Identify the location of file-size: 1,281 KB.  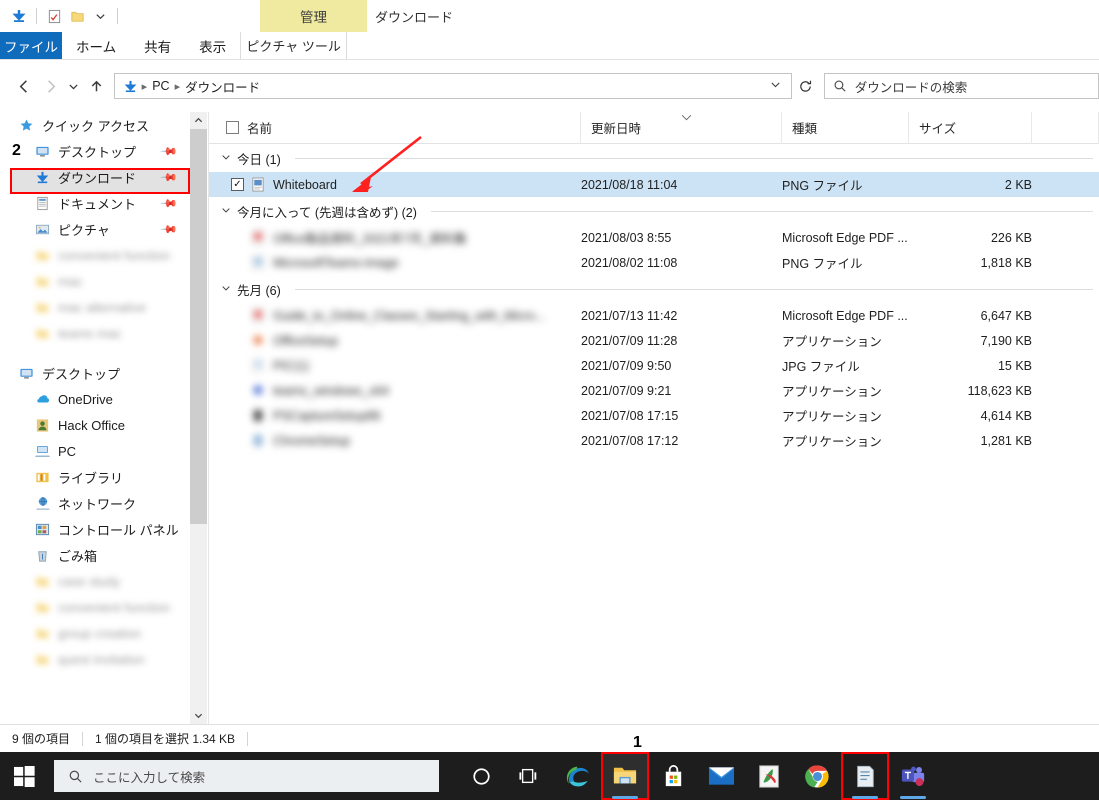
(1006, 440).